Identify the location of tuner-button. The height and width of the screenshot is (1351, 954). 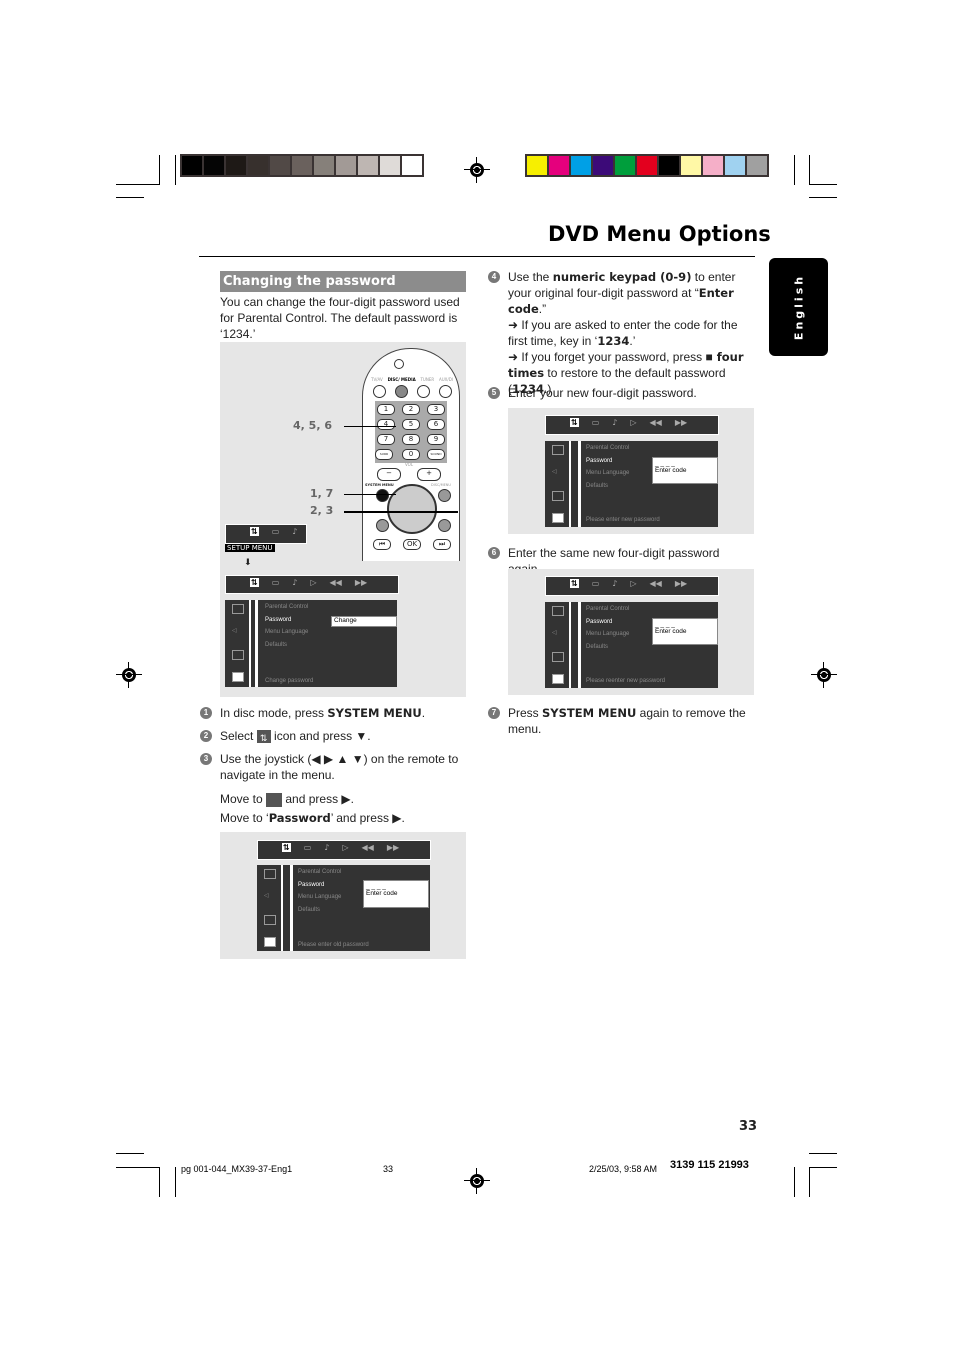
(423, 391).